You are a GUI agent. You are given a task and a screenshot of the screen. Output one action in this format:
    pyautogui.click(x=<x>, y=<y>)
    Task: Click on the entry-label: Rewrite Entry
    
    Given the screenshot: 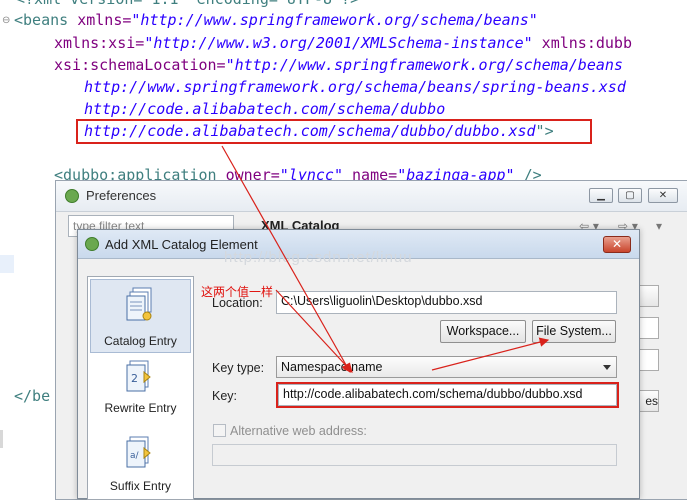 What is the action you would take?
    pyautogui.click(x=140, y=408)
    